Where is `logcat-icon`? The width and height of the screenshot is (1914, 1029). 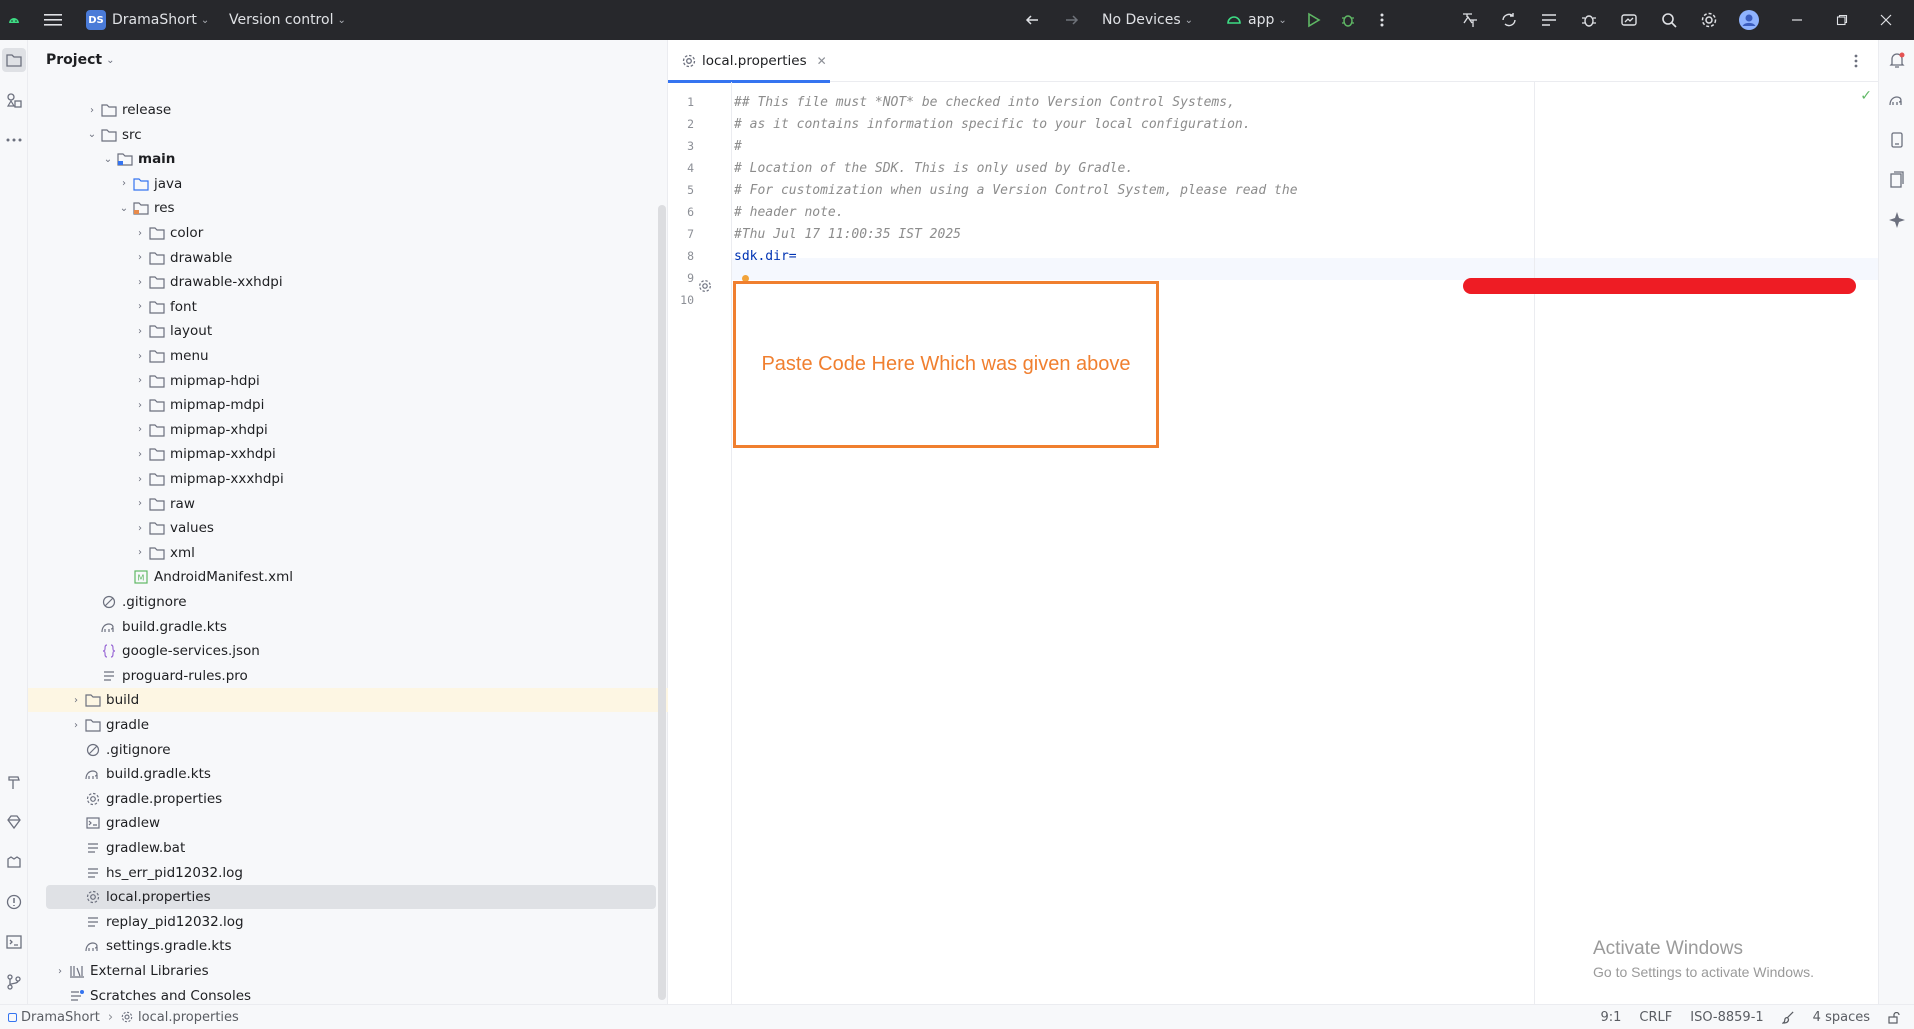 logcat-icon is located at coordinates (14, 862).